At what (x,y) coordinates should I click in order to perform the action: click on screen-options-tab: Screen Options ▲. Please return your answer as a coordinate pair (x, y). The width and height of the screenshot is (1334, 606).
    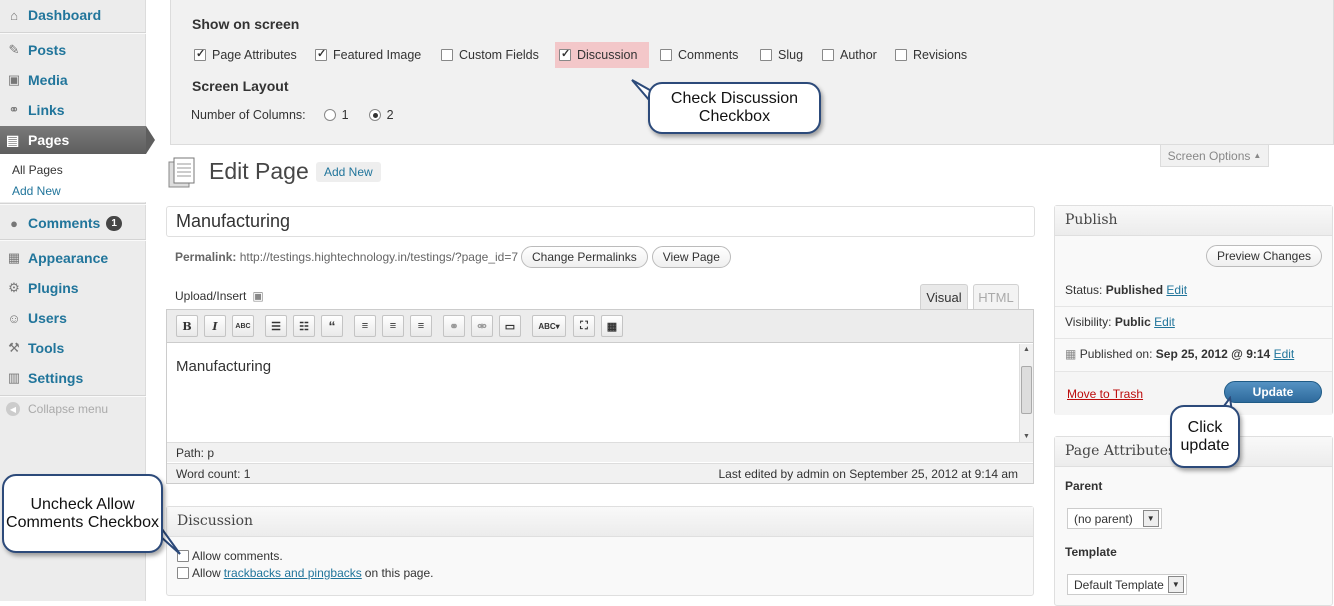
    Looking at the image, I should click on (1214, 156).